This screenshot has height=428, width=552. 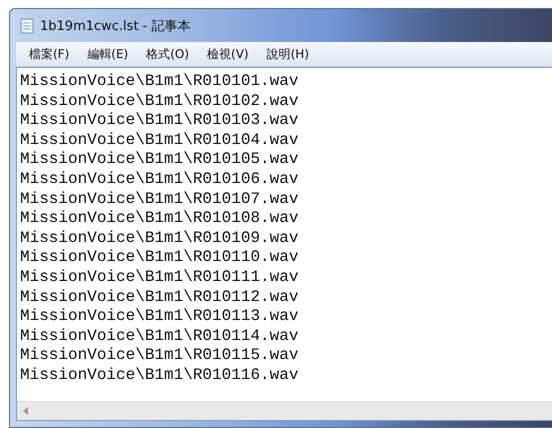 What do you see at coordinates (160, 200) in the screenshot?
I see `text-line: MissionVoice\B1m1\R010107.wav` at bounding box center [160, 200].